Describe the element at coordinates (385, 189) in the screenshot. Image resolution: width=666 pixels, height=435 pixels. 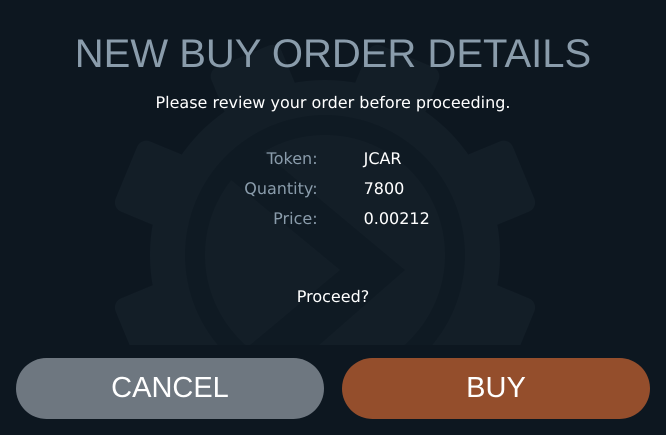
I see `field-value: 7800` at that location.